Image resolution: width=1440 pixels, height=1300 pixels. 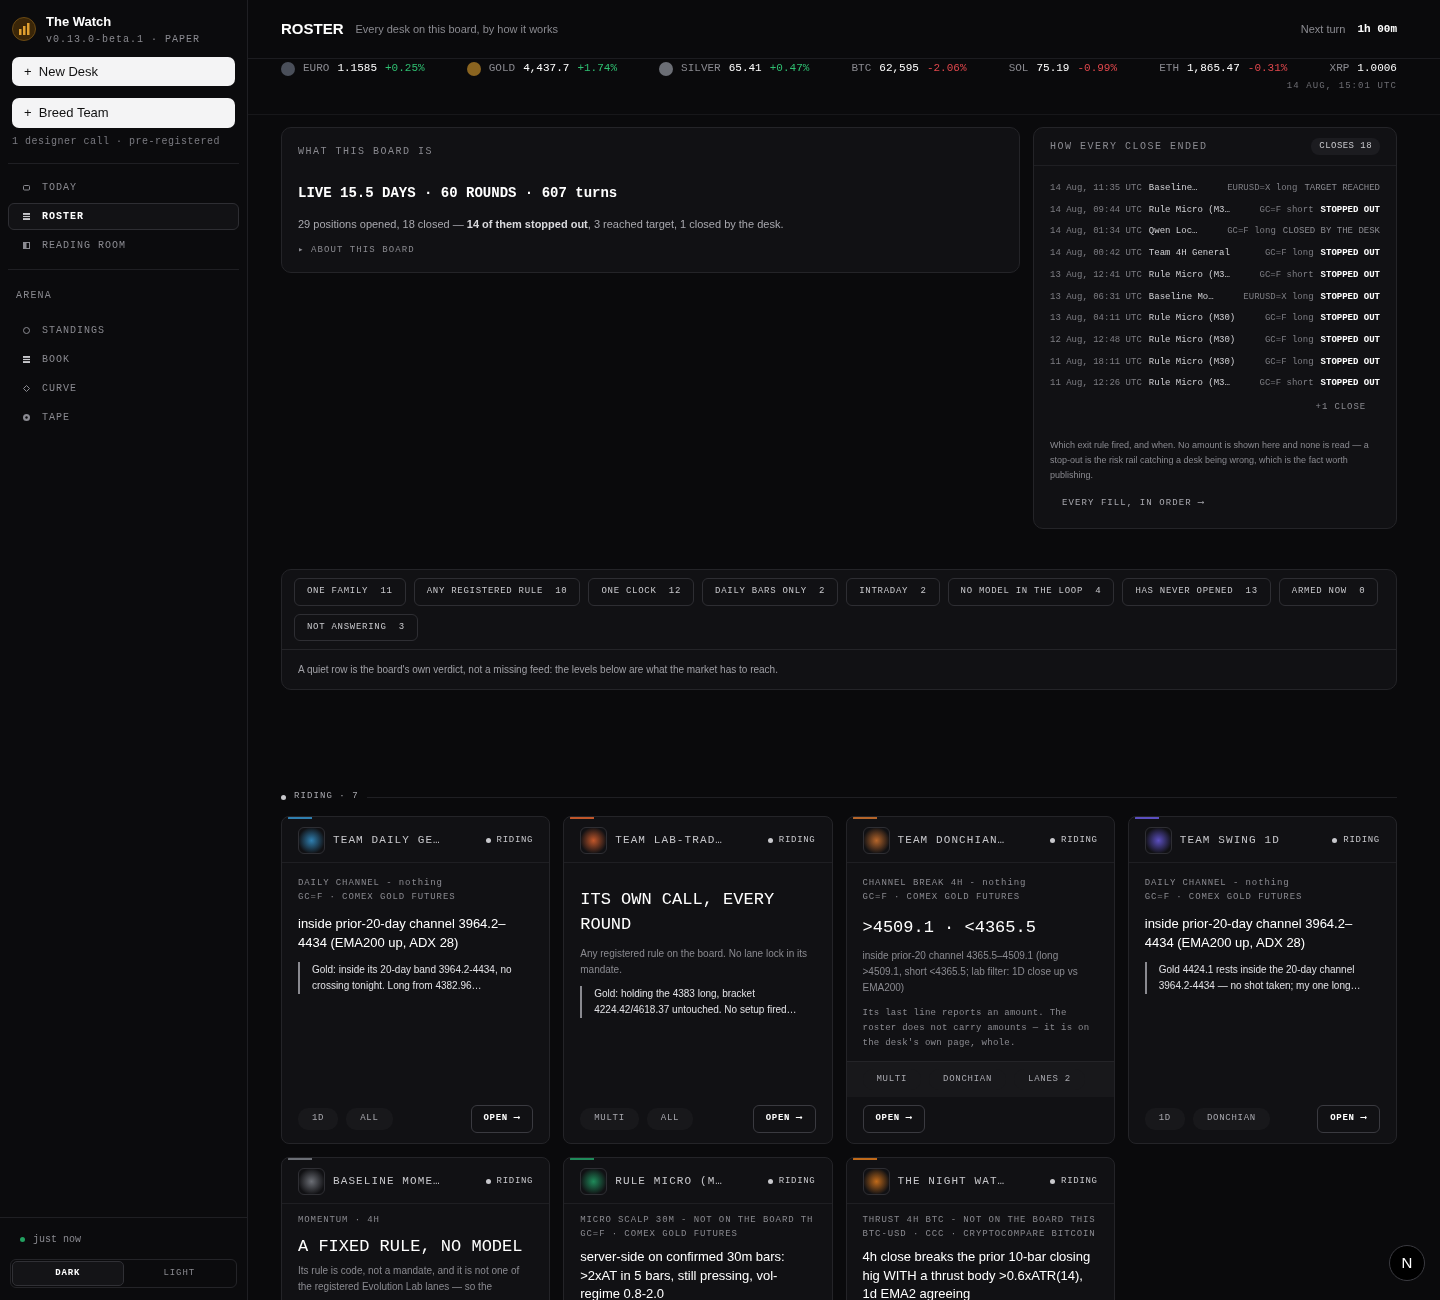 What do you see at coordinates (1341, 86) in the screenshot?
I see `ticker-time: 14 AUG, 15:01 UTC` at bounding box center [1341, 86].